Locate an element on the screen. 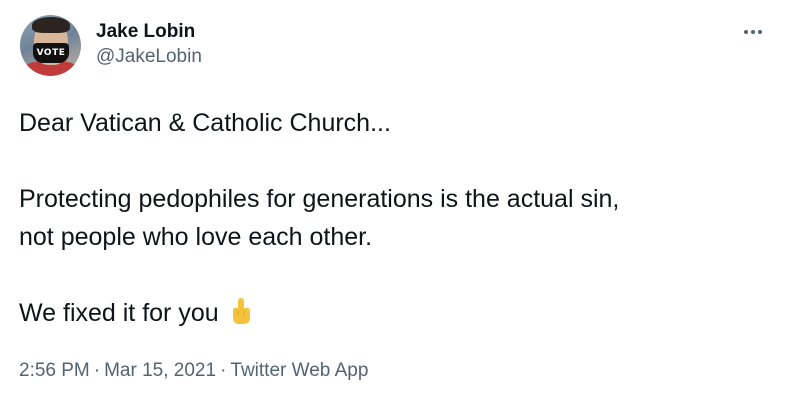  avatar: VOTE is located at coordinates (50, 45).